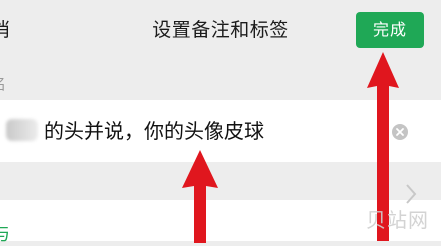 This screenshot has width=441, height=246. What do you see at coordinates (5, 235) in the screenshot?
I see `tags-row-text: 与` at bounding box center [5, 235].